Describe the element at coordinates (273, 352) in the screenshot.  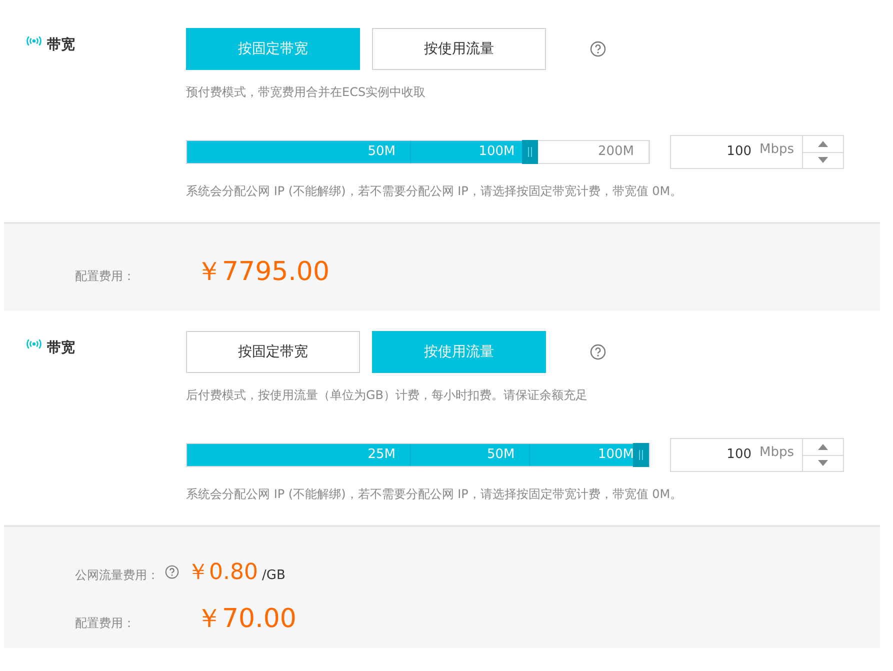
I see `mode-button: 按固定带宽` at that location.